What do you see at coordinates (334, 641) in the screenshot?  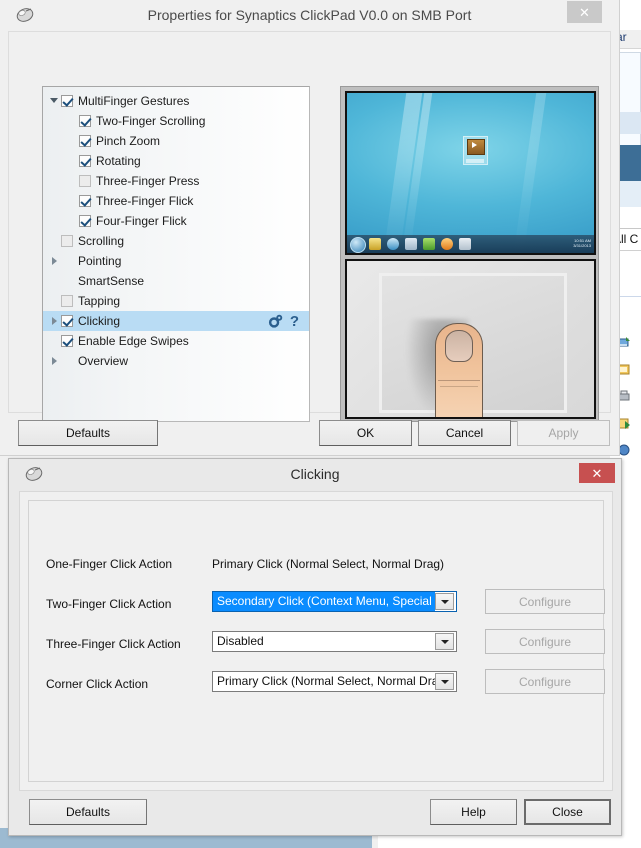 I see `click-action-dropdown: Disabled` at bounding box center [334, 641].